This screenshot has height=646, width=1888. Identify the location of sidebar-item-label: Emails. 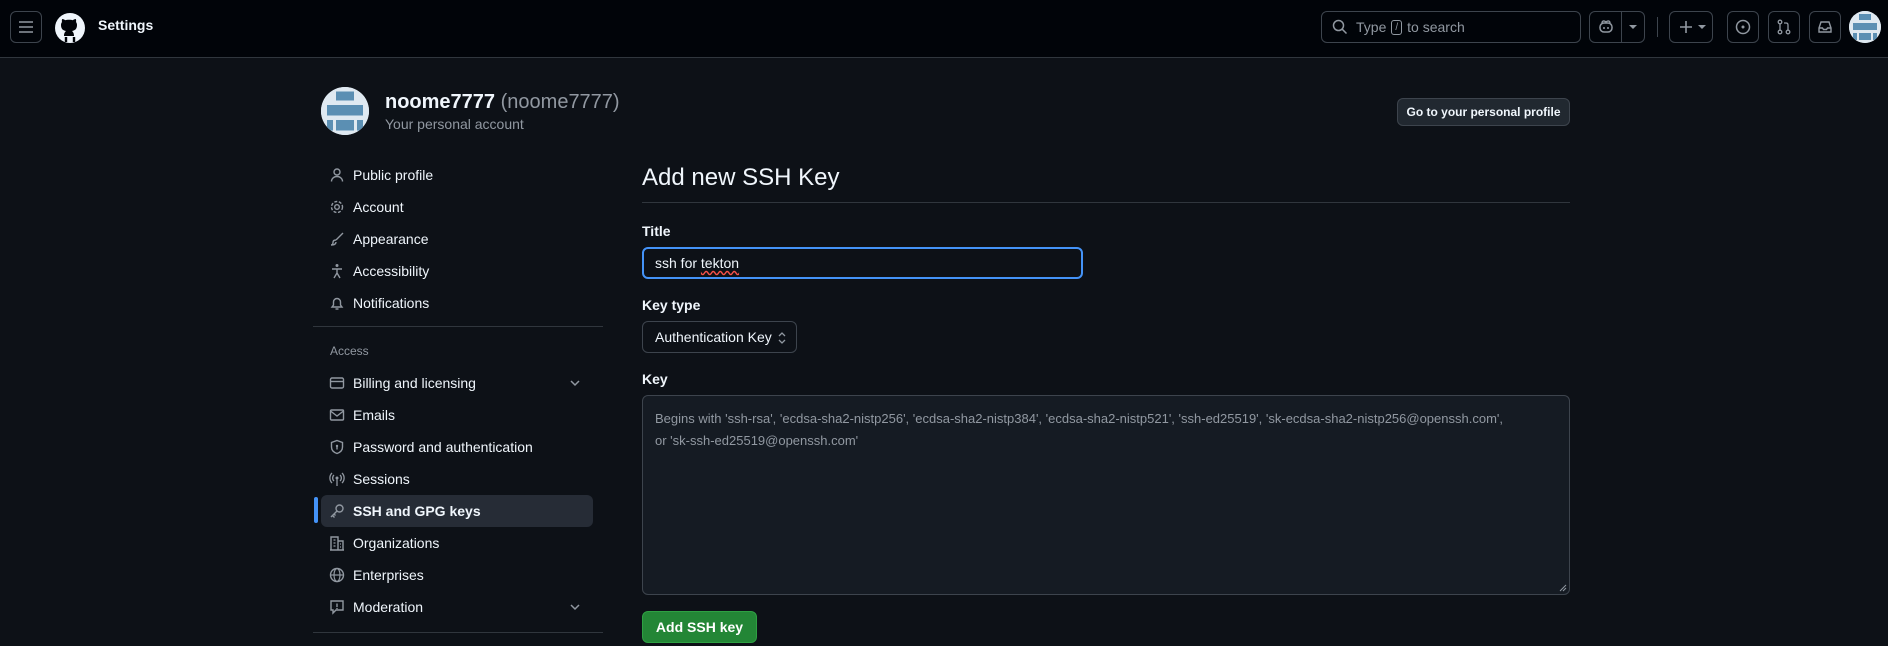
(374, 415).